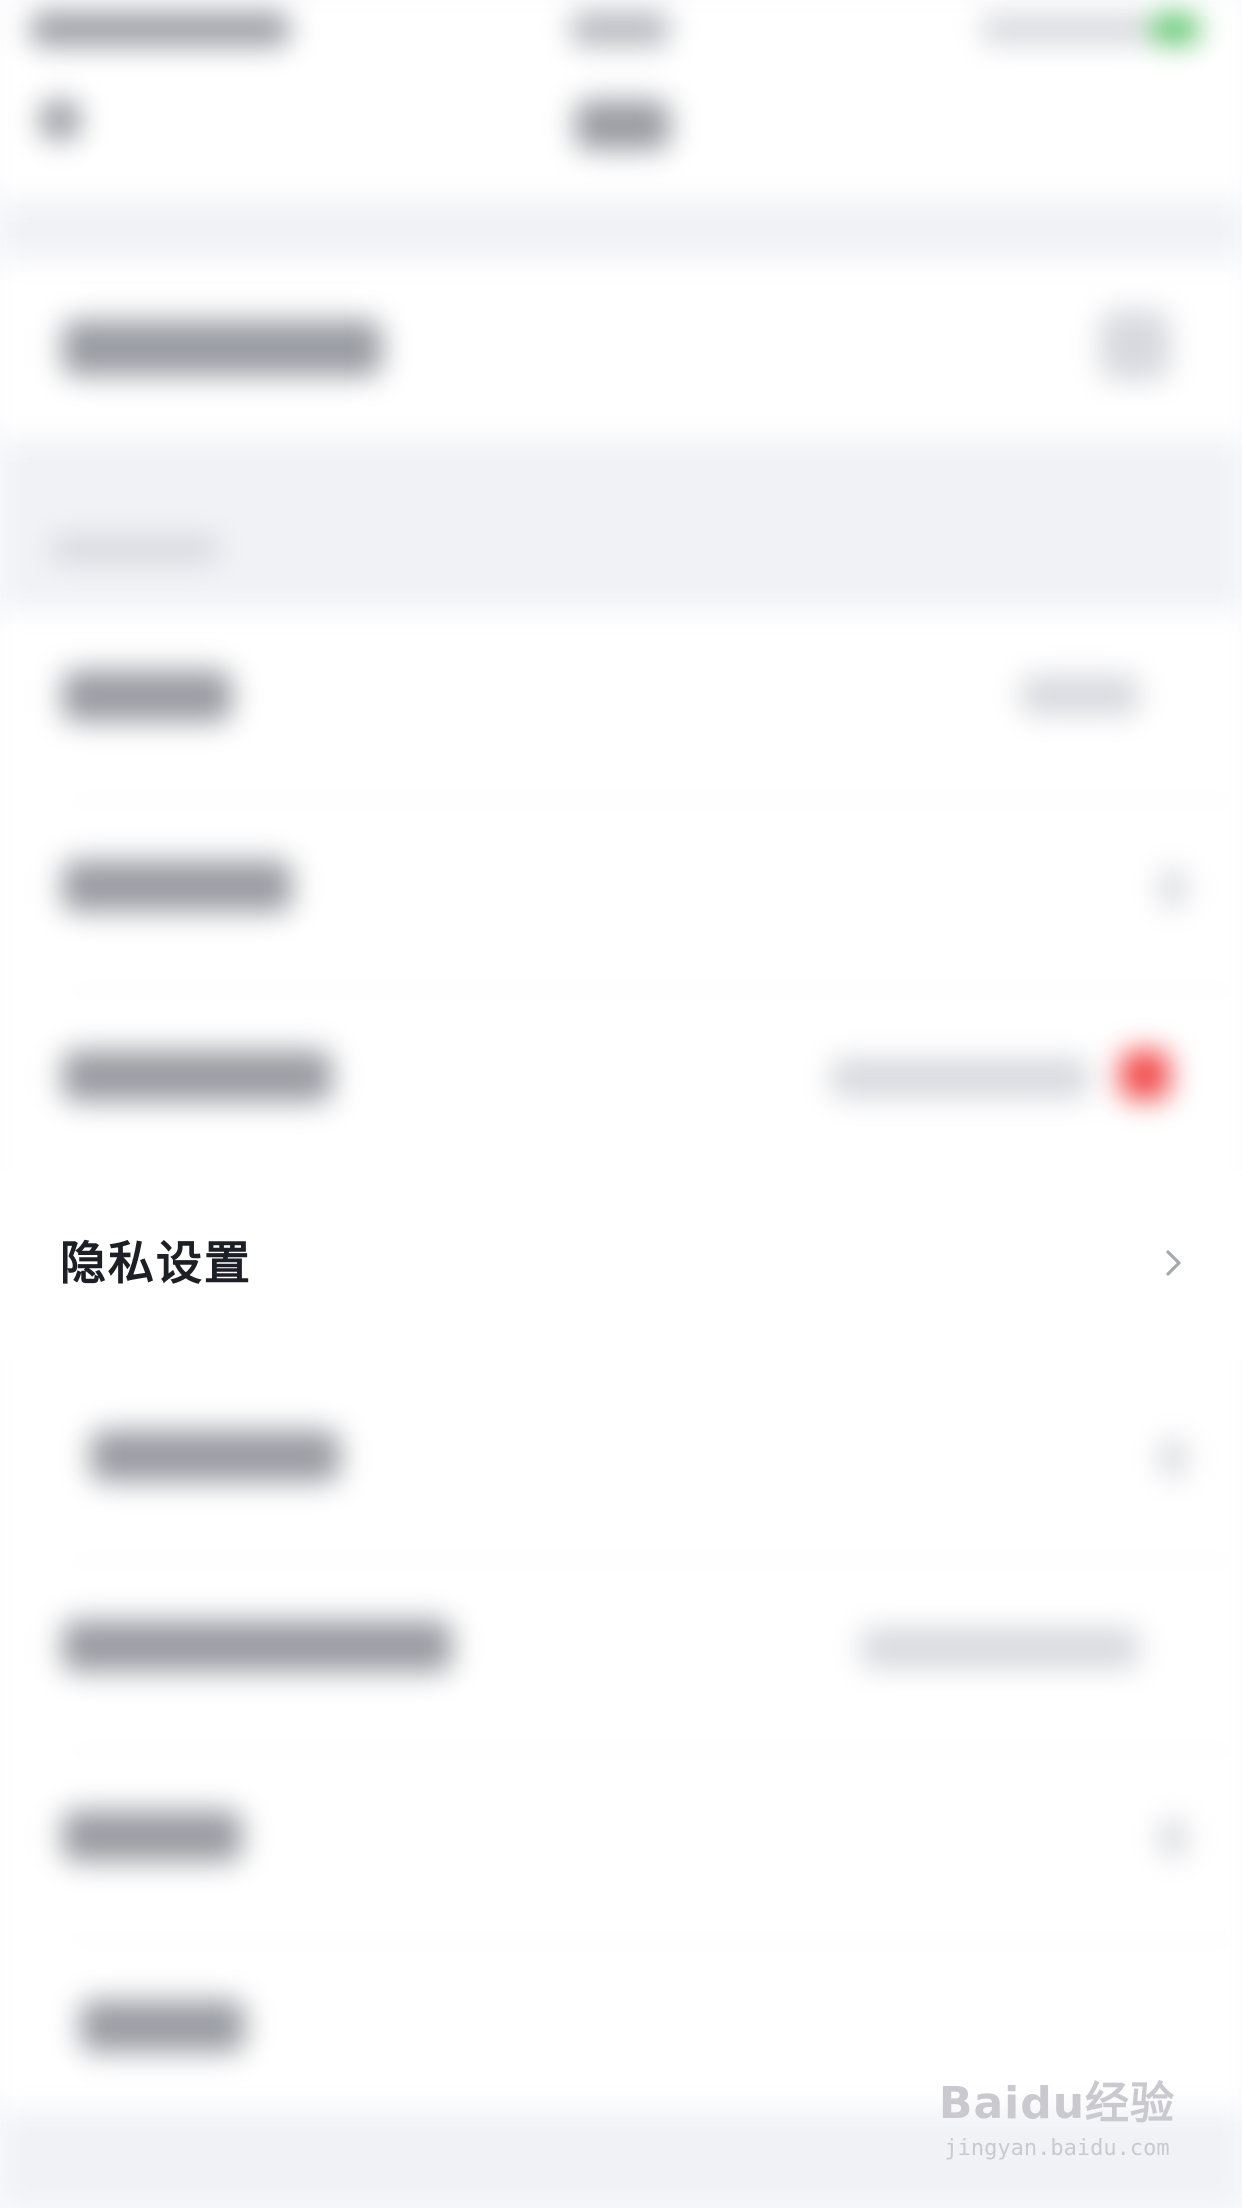 The height and width of the screenshot is (2208, 1242). Describe the element at coordinates (1057, 2148) in the screenshot. I see `watermark-url: jingyan.baidu.com` at that location.